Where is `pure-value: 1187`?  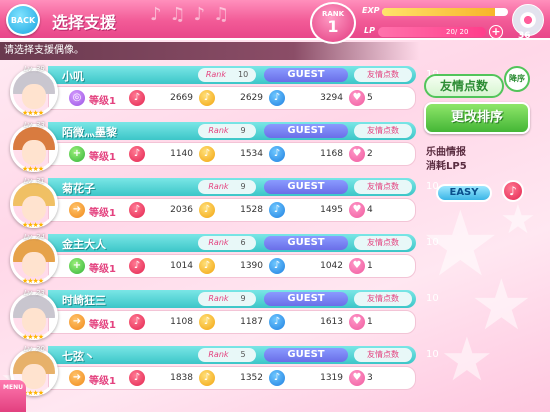 pure-value: 1187 is located at coordinates (251, 322).